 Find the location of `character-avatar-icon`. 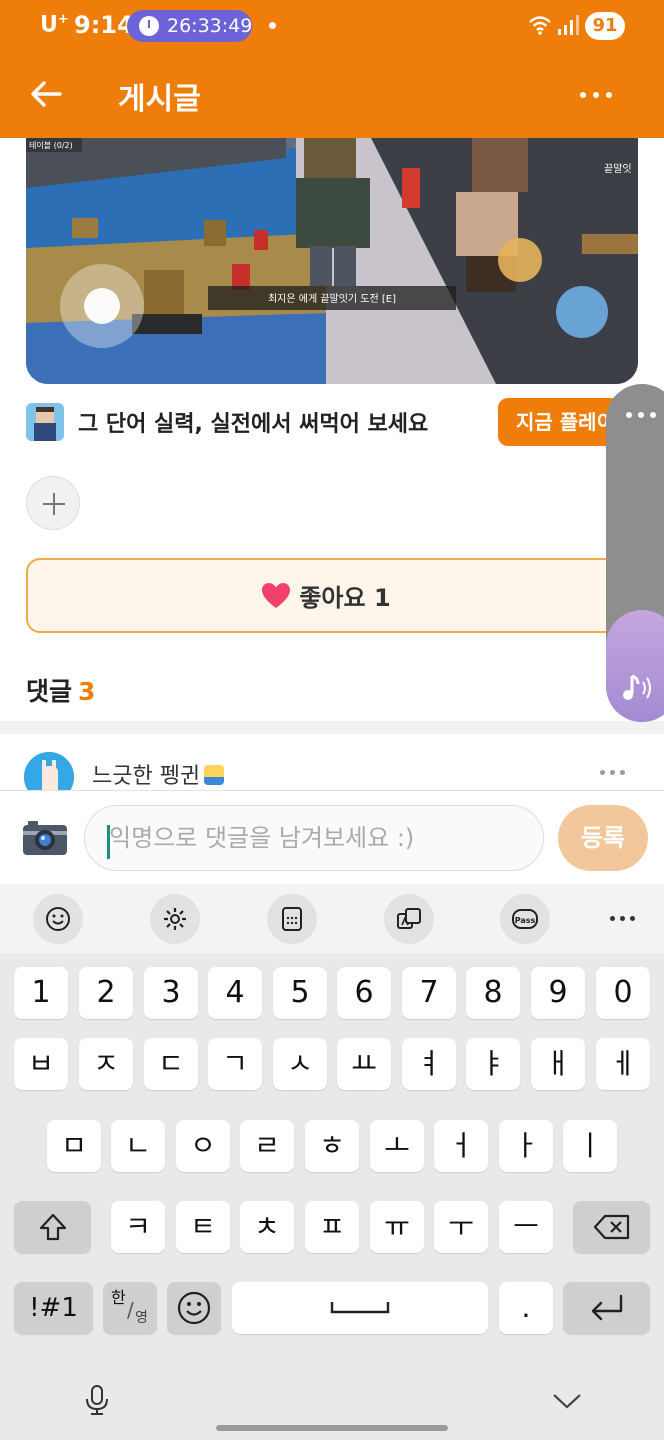

character-avatar-icon is located at coordinates (45, 422).